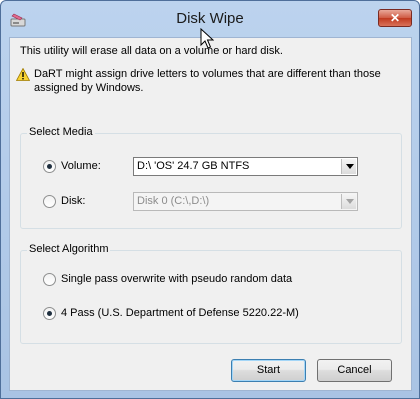 The height and width of the screenshot is (399, 420). I want to click on warning-icon, so click(23, 74).